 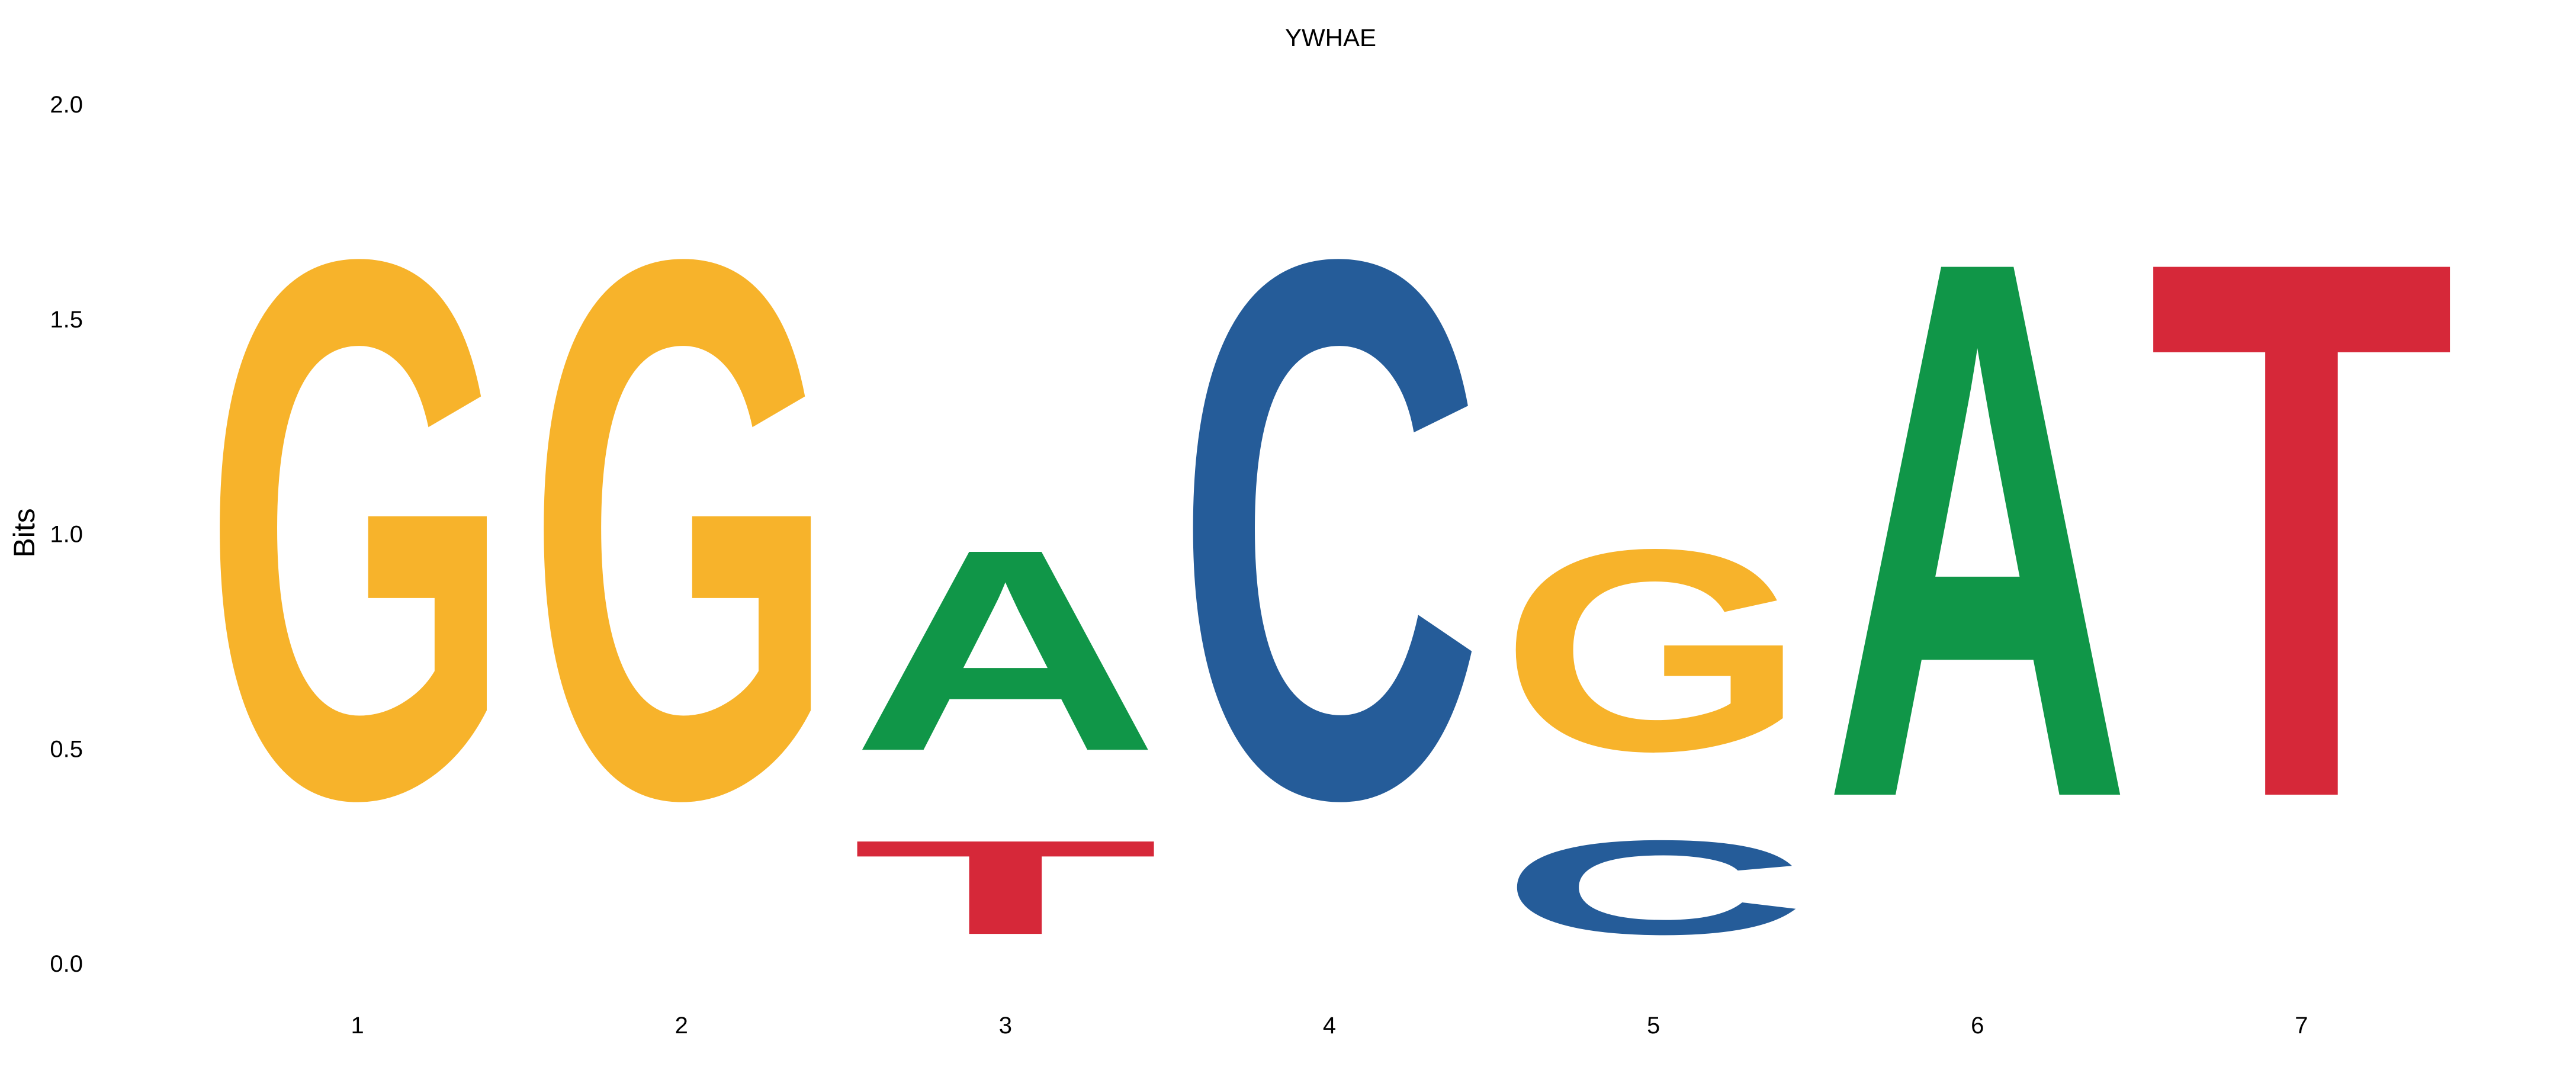 I want to click on y-axis-ticks: 0.0 0.5 1.0 1.5 2.0, so click(x=66, y=534).